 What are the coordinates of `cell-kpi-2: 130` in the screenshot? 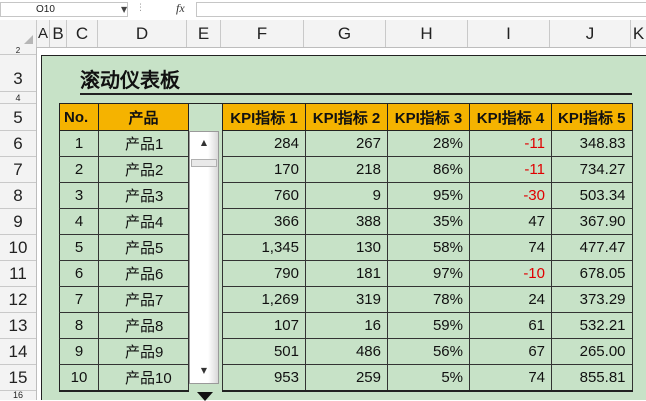 It's located at (346, 247).